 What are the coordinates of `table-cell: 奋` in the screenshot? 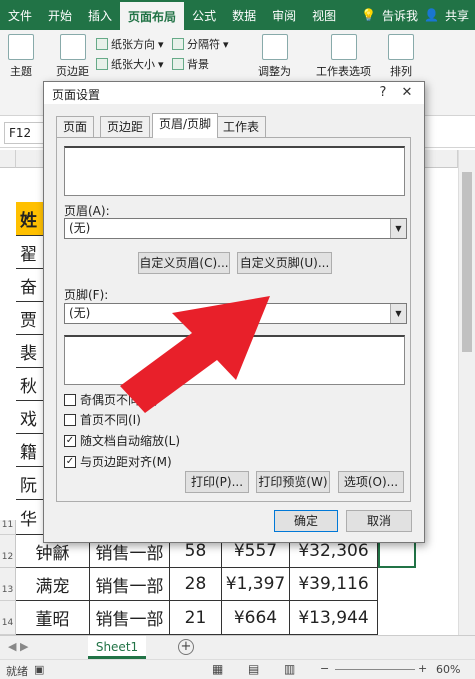 It's located at (30, 285).